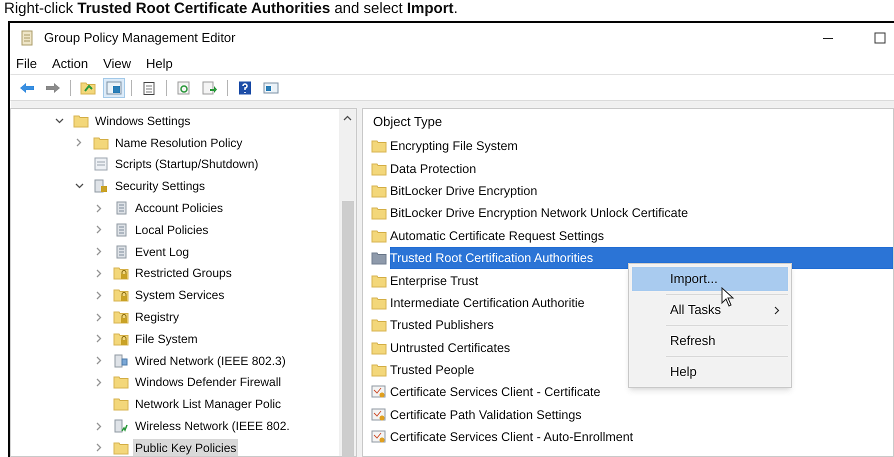 Image resolution: width=894 pixels, height=457 pixels. I want to click on help-icon, so click(245, 87).